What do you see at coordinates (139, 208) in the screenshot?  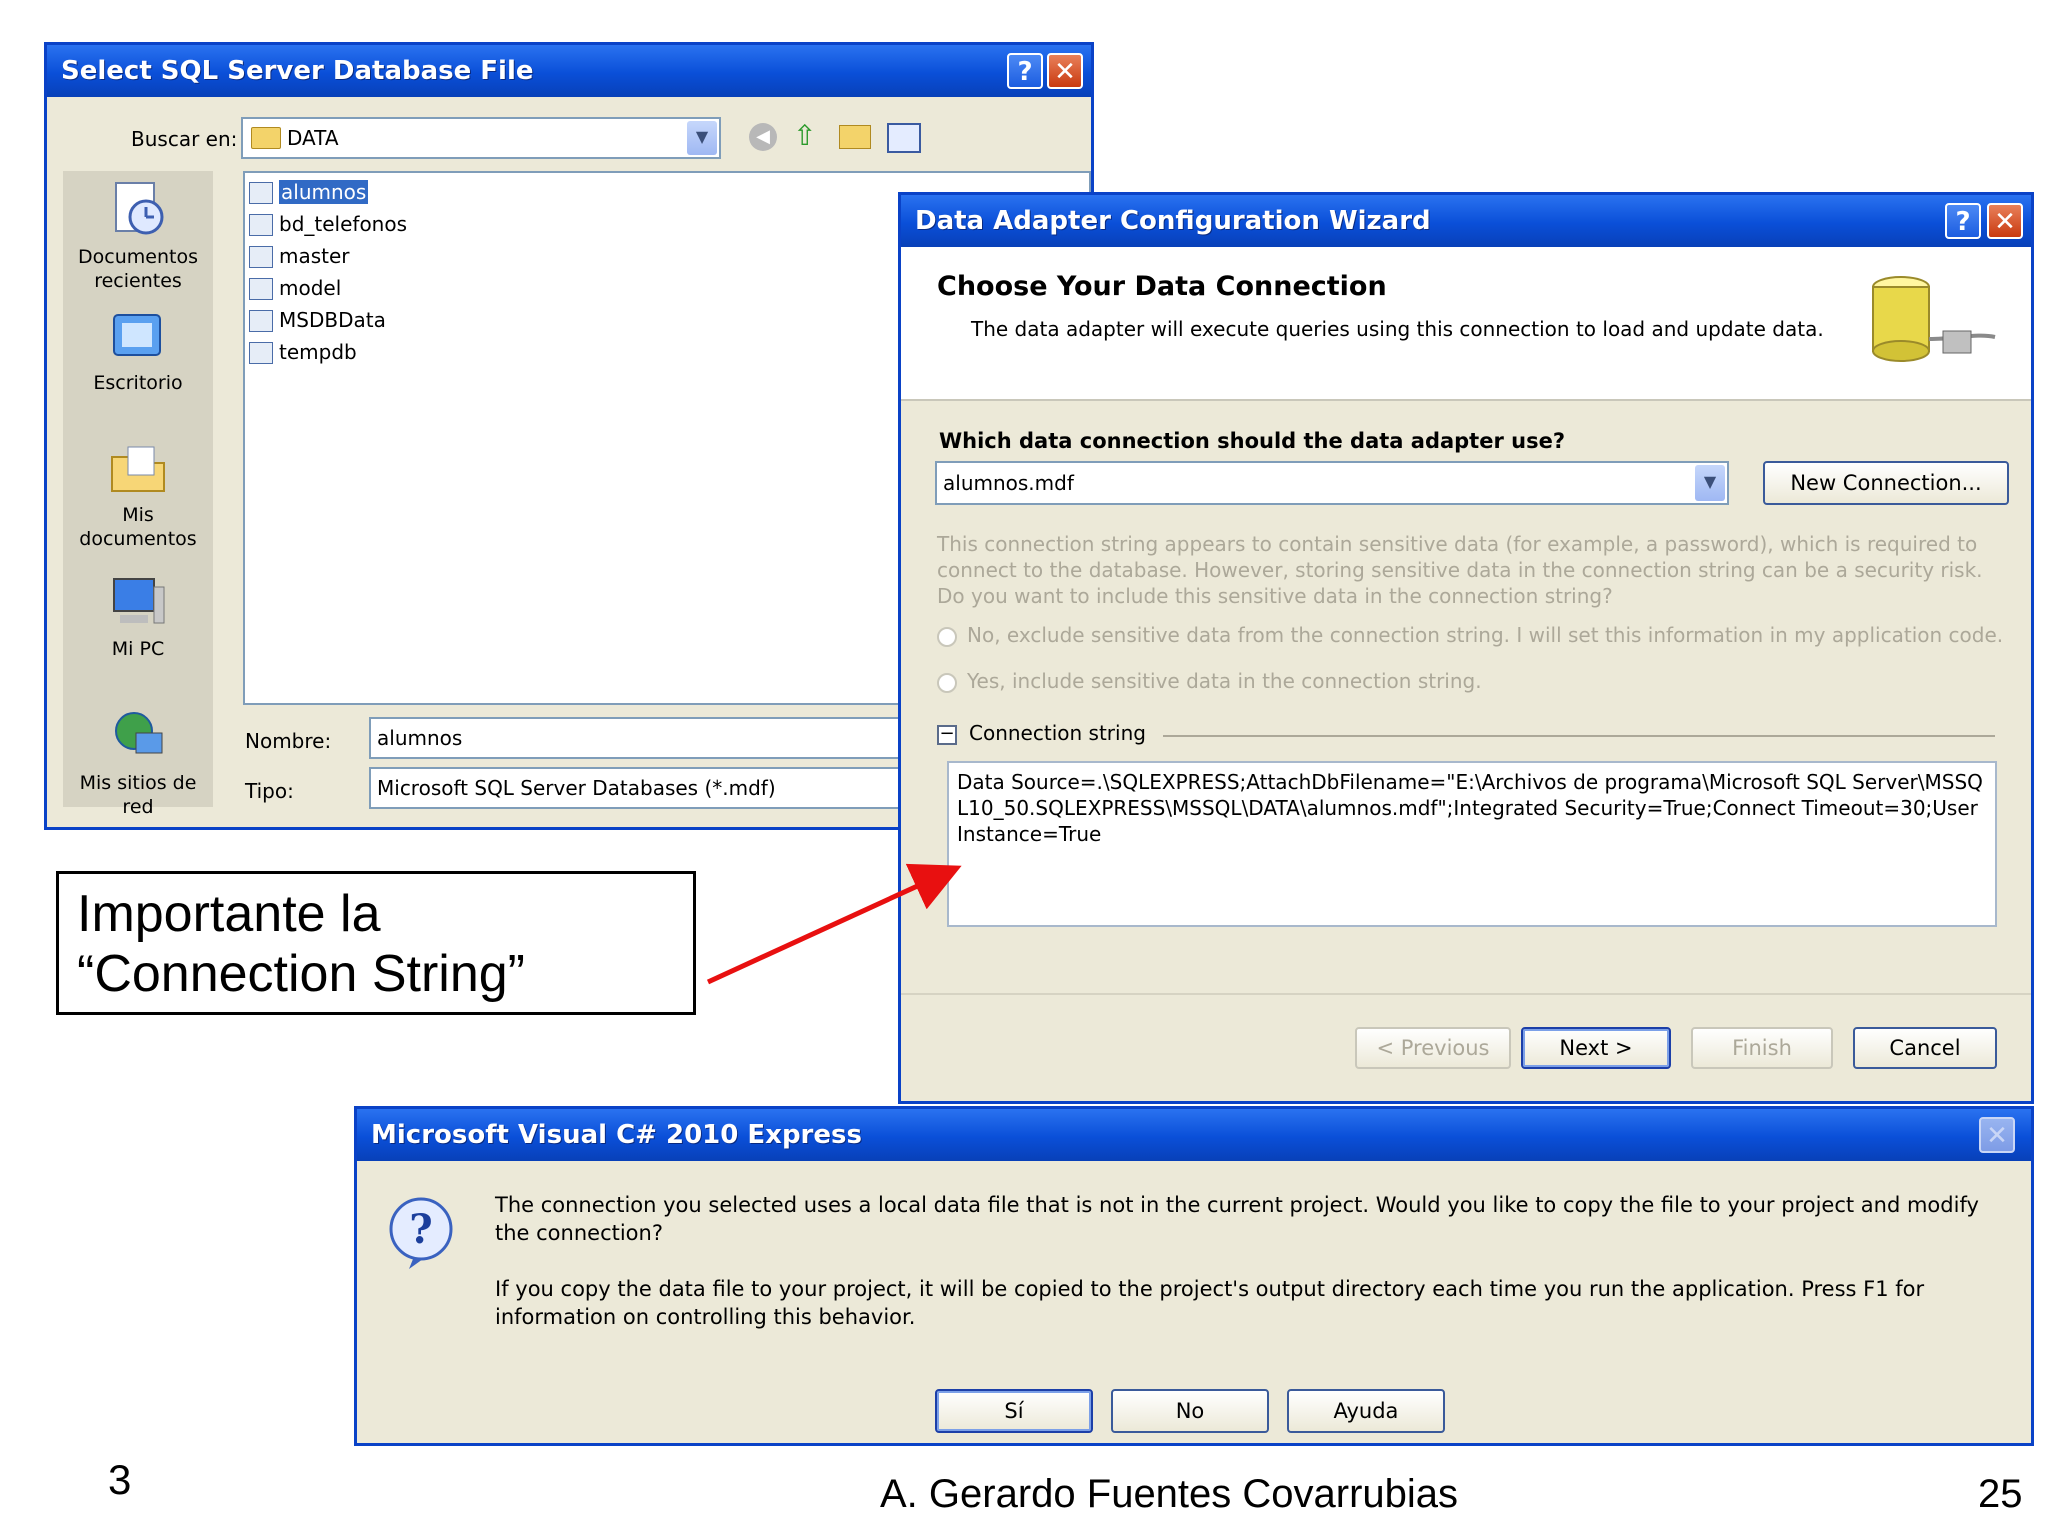 I see `recent-documents-icon` at bounding box center [139, 208].